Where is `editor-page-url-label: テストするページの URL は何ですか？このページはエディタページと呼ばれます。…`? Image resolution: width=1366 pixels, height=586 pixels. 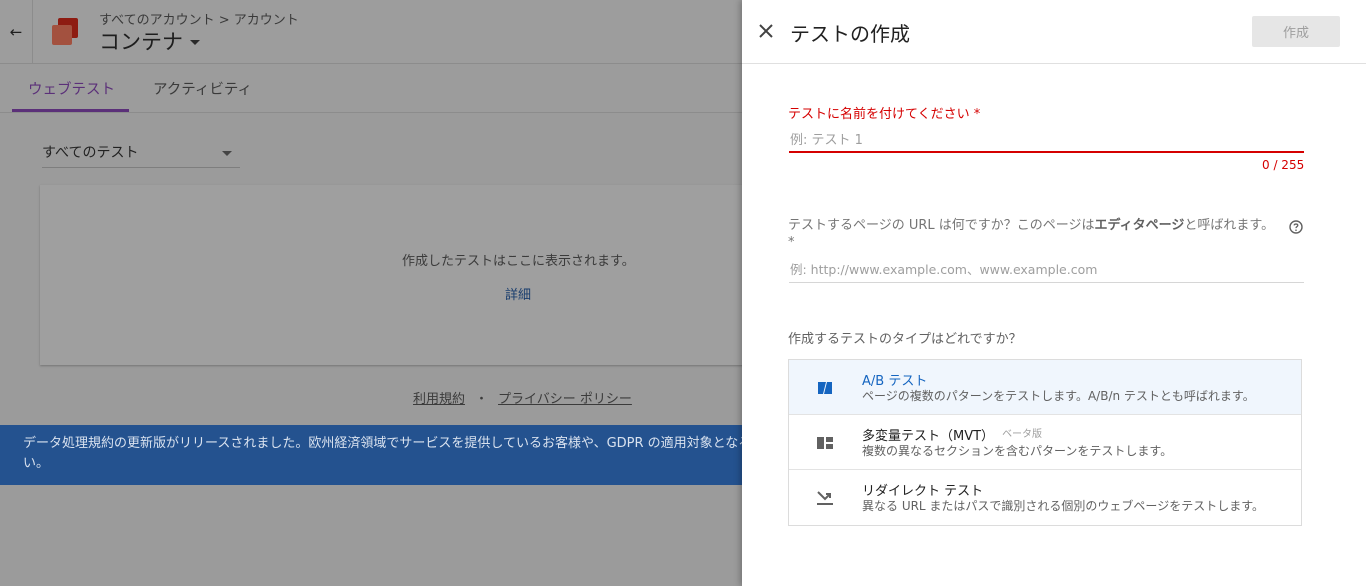
editor-page-url-label: テストするページの URL は何ですか？このページはエディタページと呼ばれます。… is located at coordinates (1038, 234).